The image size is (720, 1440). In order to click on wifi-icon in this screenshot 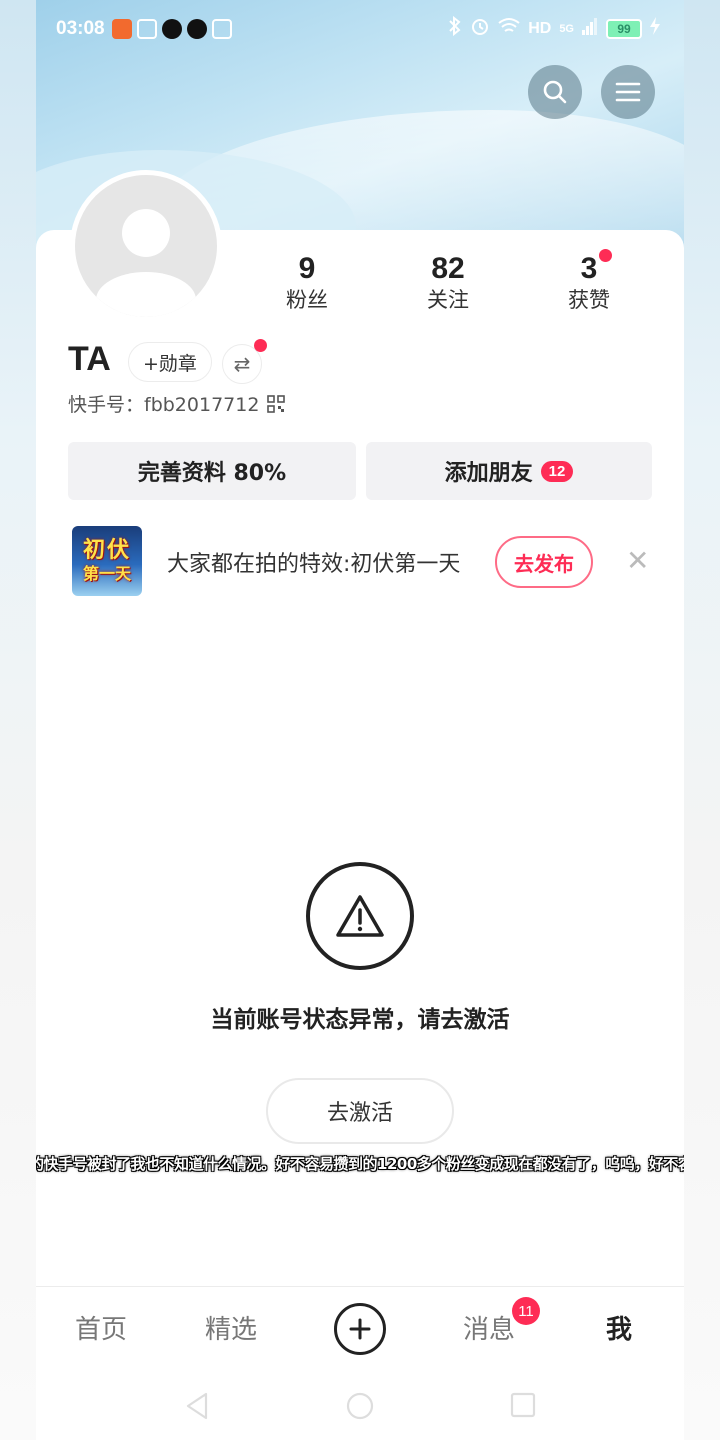, I will do `click(509, 28)`.